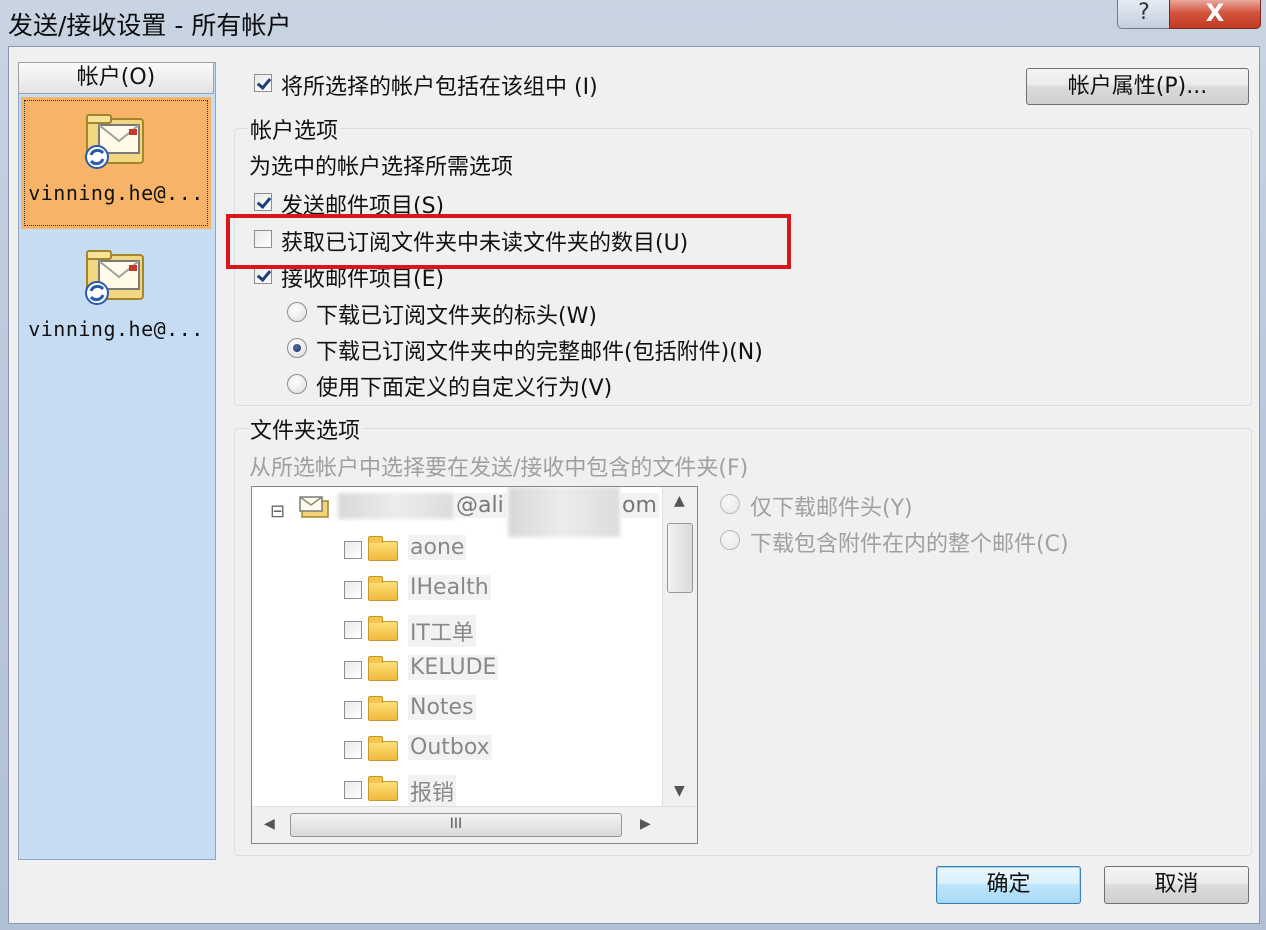 The width and height of the screenshot is (1266, 930). Describe the element at coordinates (456, 316) in the screenshot. I see `download-headers-label: 下载已订阅文件夹的标头(W)` at that location.